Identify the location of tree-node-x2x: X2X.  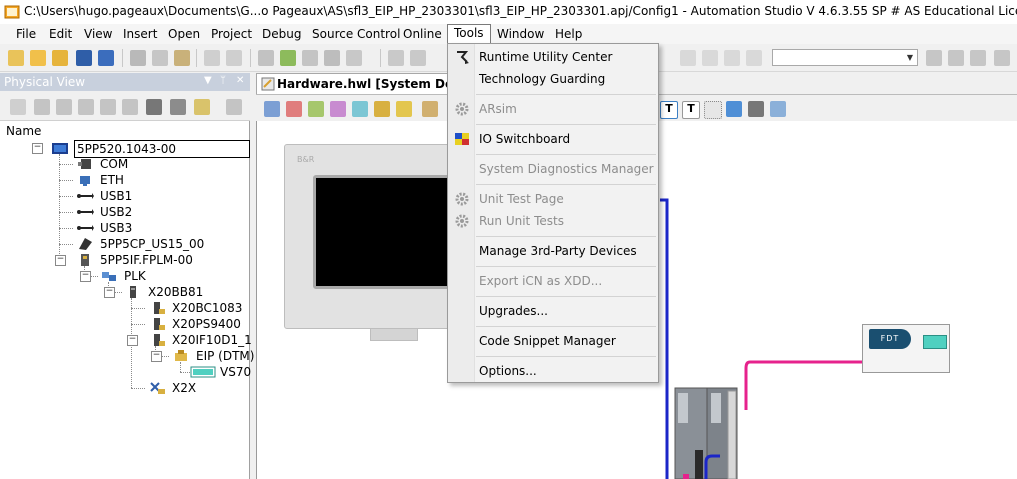
(173, 388).